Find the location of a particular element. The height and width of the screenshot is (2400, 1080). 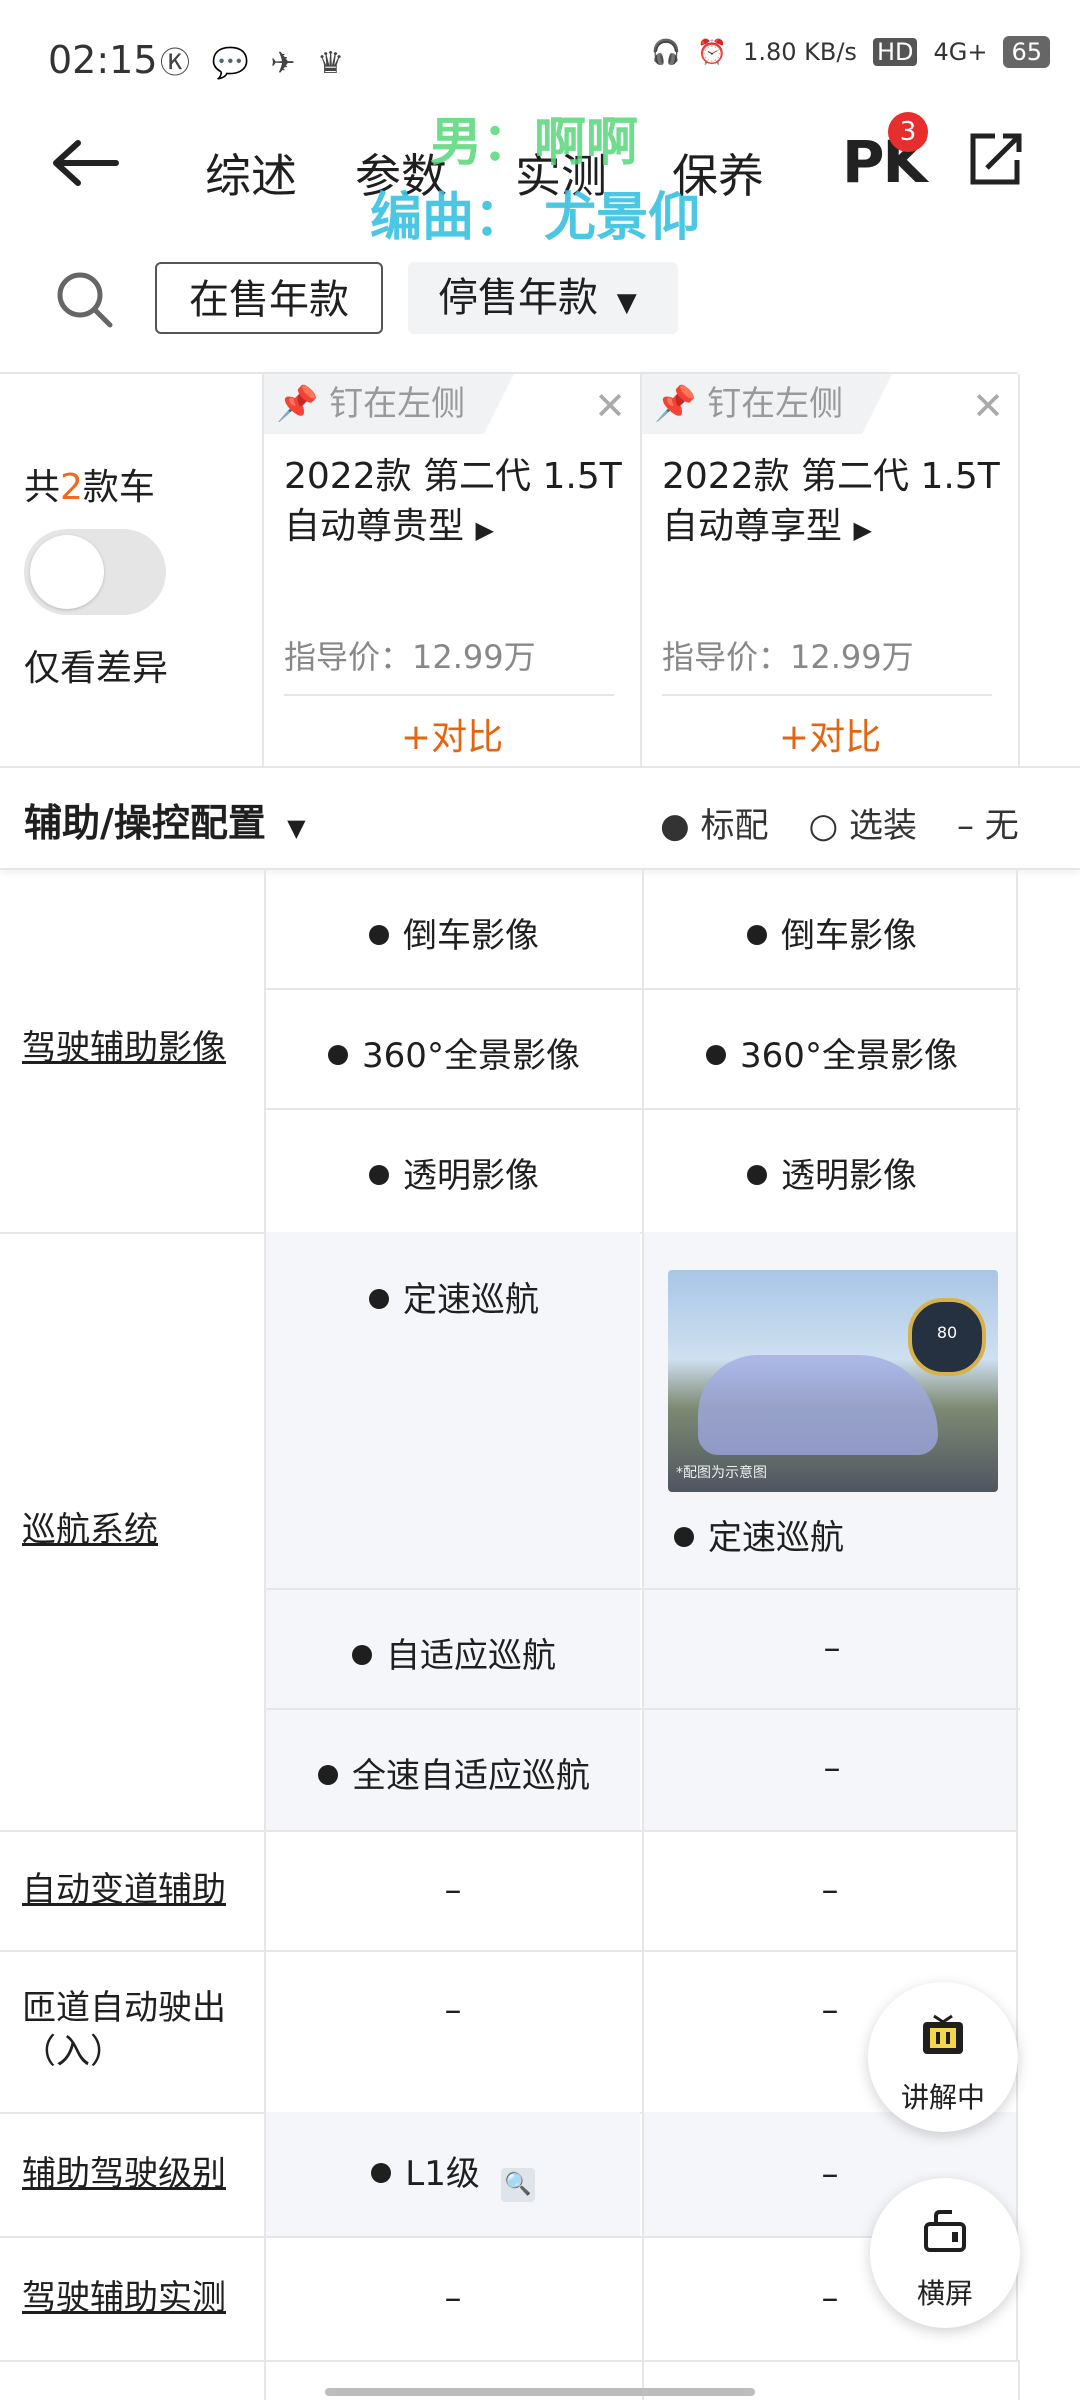

diff-only-toggle is located at coordinates (95, 572).